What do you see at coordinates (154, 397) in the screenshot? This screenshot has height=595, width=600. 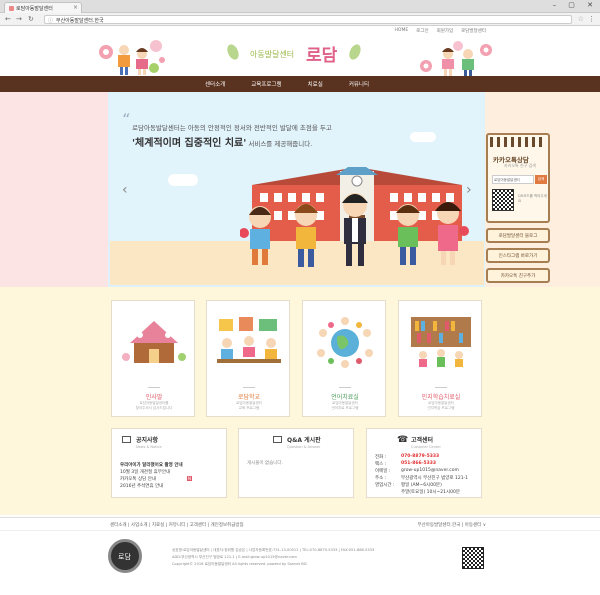 I see `program-name: 인사말` at bounding box center [154, 397].